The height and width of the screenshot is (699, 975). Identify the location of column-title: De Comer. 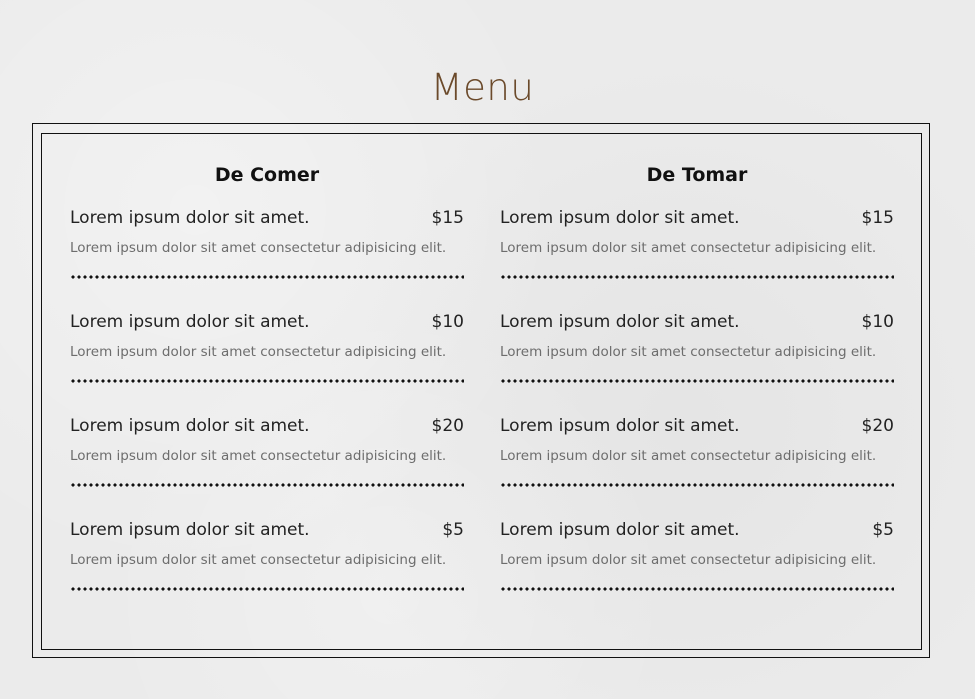
(267, 175).